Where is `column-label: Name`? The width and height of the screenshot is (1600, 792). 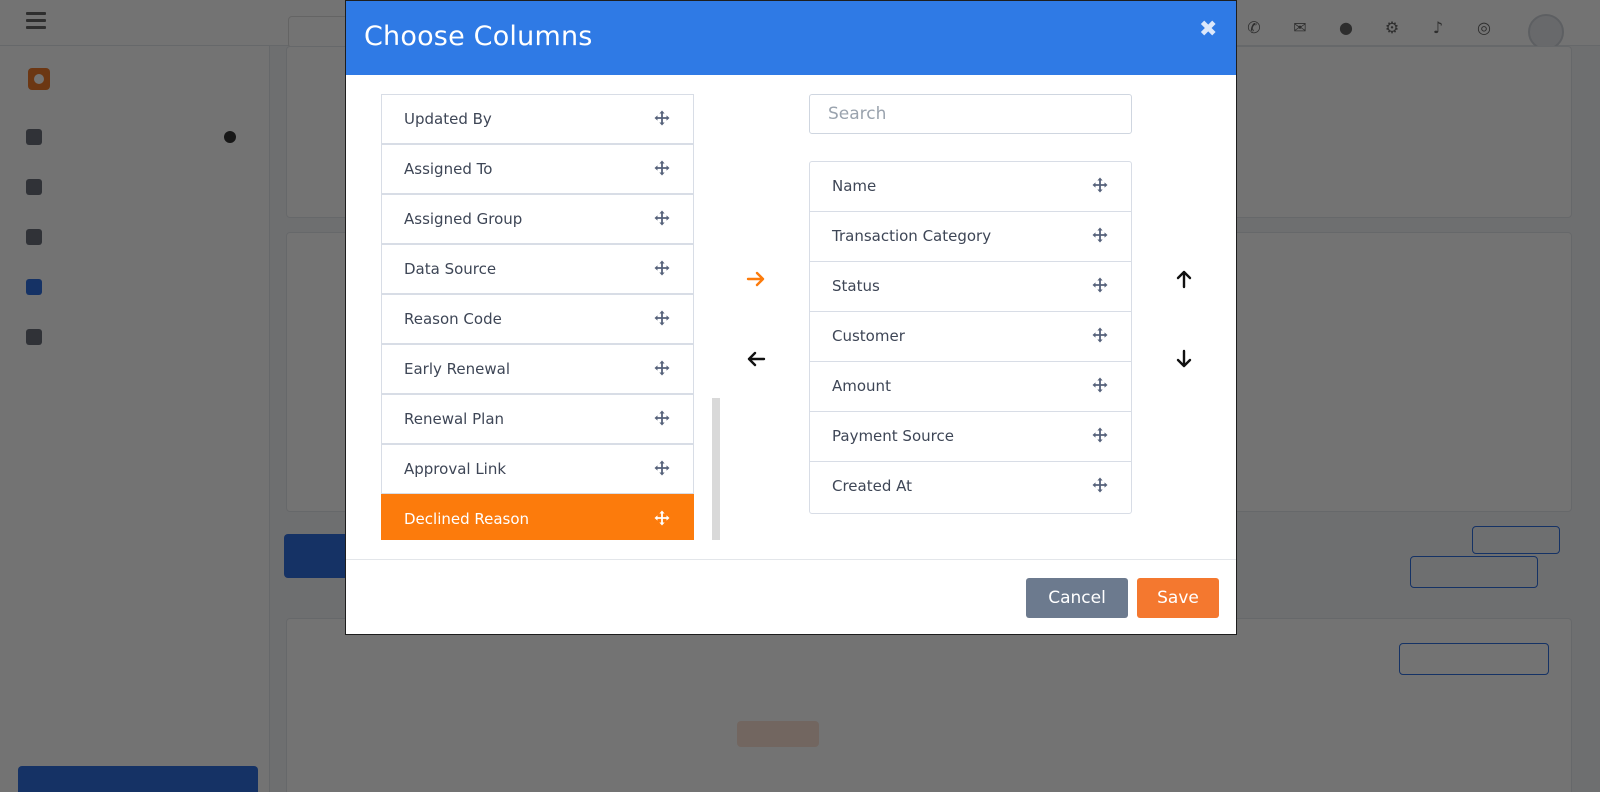 column-label: Name is located at coordinates (854, 186).